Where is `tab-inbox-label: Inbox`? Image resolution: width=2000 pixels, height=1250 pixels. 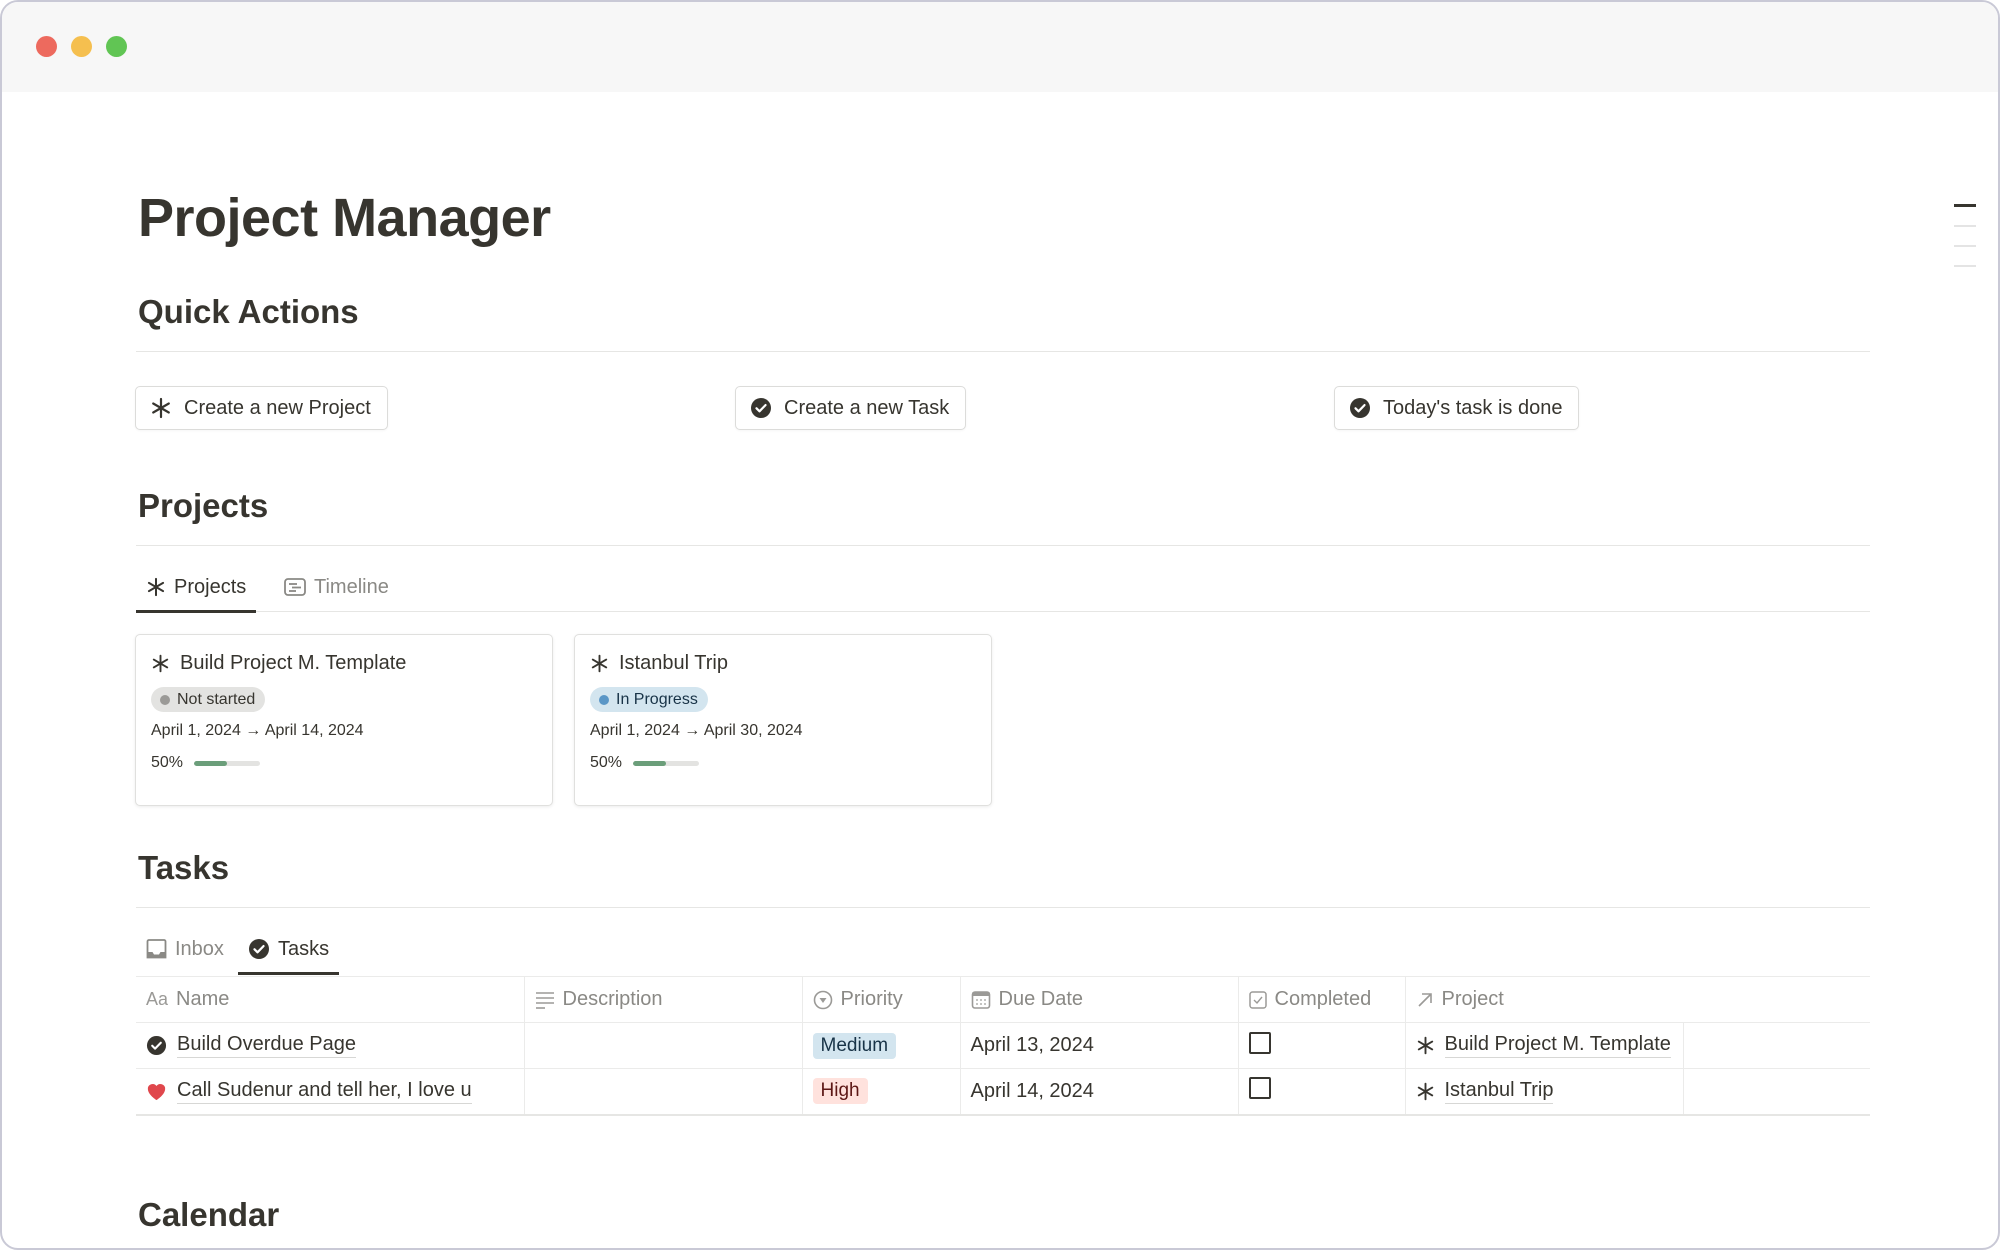
tab-inbox-label: Inbox is located at coordinates (199, 948).